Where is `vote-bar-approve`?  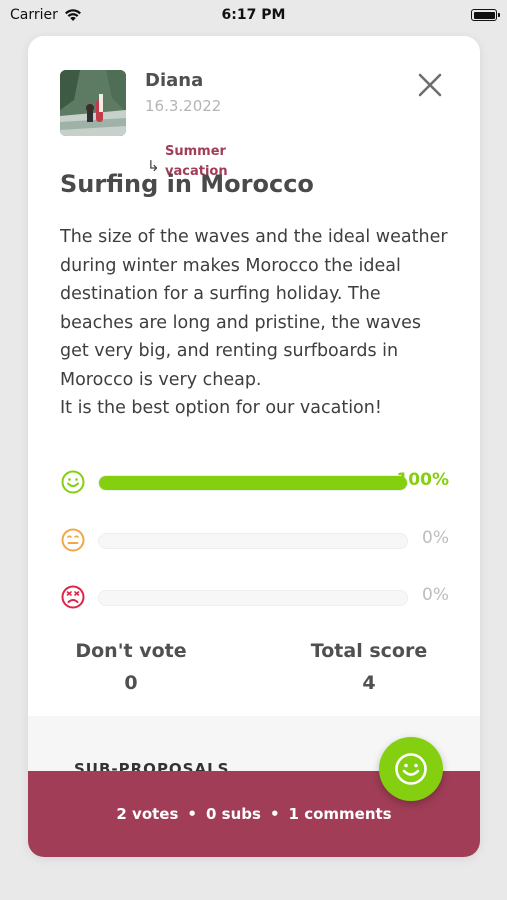
vote-bar-approve is located at coordinates (253, 483).